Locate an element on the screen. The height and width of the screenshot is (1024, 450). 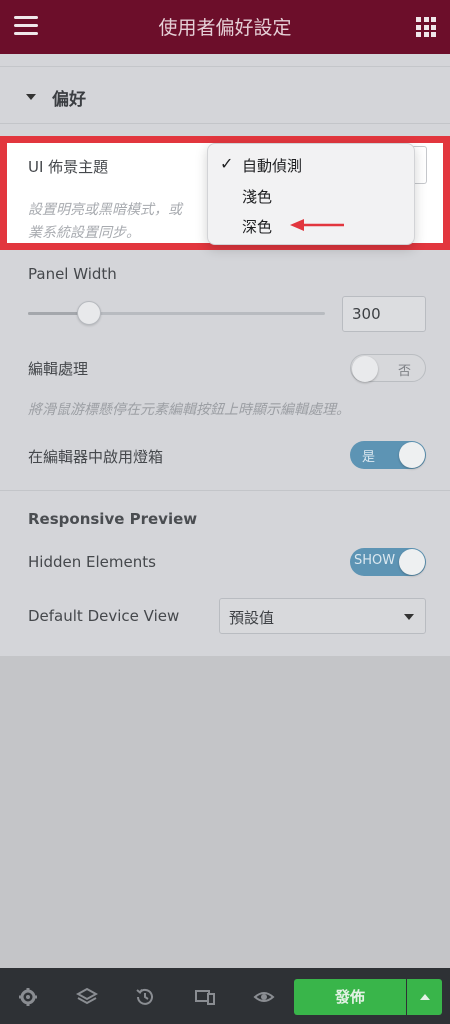
option-light: 淺色 is located at coordinates (257, 196).